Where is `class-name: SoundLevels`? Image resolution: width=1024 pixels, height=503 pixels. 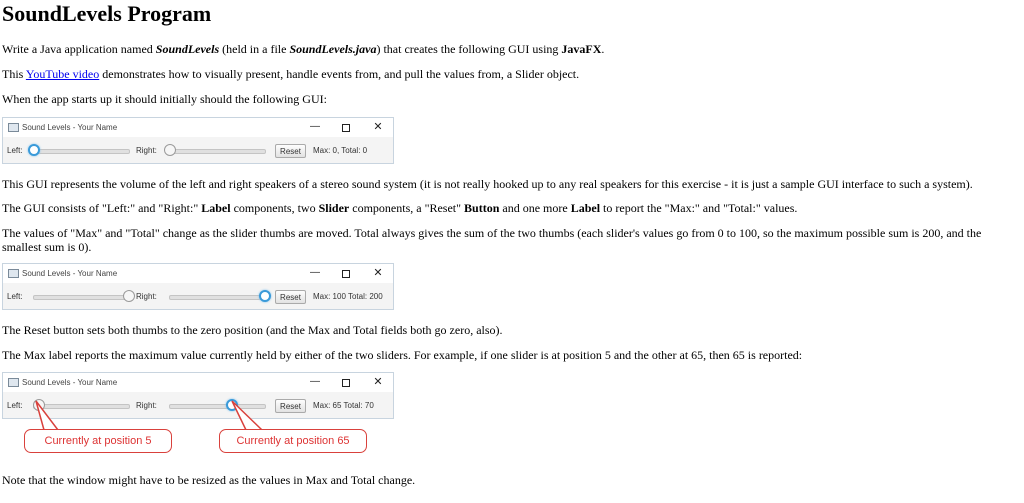 class-name: SoundLevels is located at coordinates (187, 49).